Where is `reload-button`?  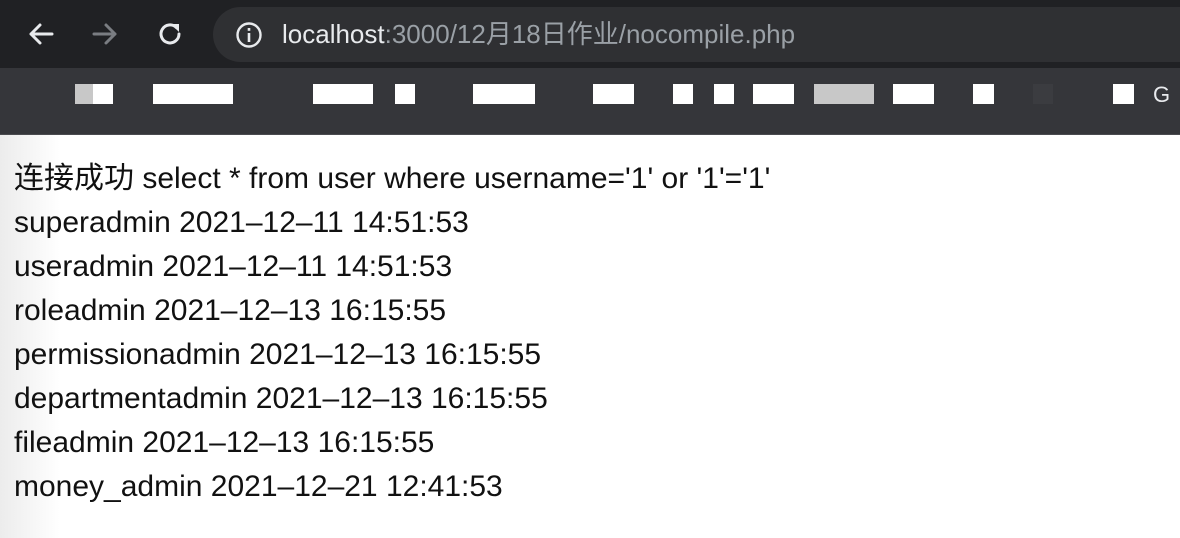
reload-button is located at coordinates (170, 34).